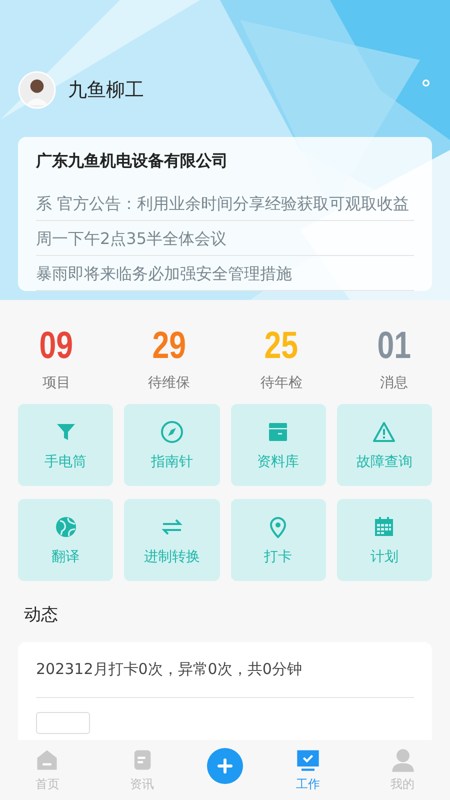 The image size is (450, 800). What do you see at coordinates (66, 540) in the screenshot?
I see `tool-button: 翻译` at bounding box center [66, 540].